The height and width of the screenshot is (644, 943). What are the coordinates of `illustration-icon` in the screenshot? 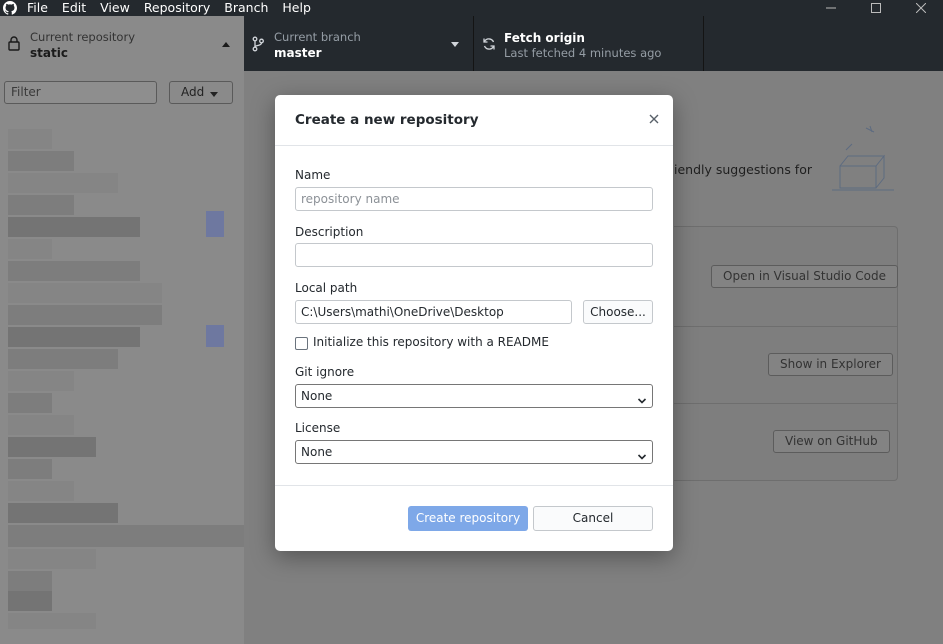 It's located at (863, 158).